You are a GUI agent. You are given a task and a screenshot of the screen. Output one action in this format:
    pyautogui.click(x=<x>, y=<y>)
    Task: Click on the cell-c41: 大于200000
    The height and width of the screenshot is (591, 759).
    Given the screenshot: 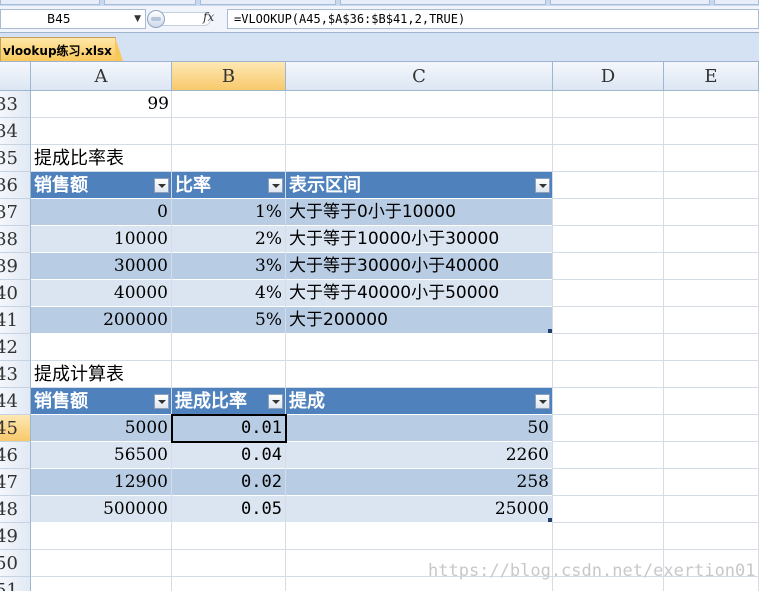 What is the action you would take?
    pyautogui.click(x=419, y=320)
    